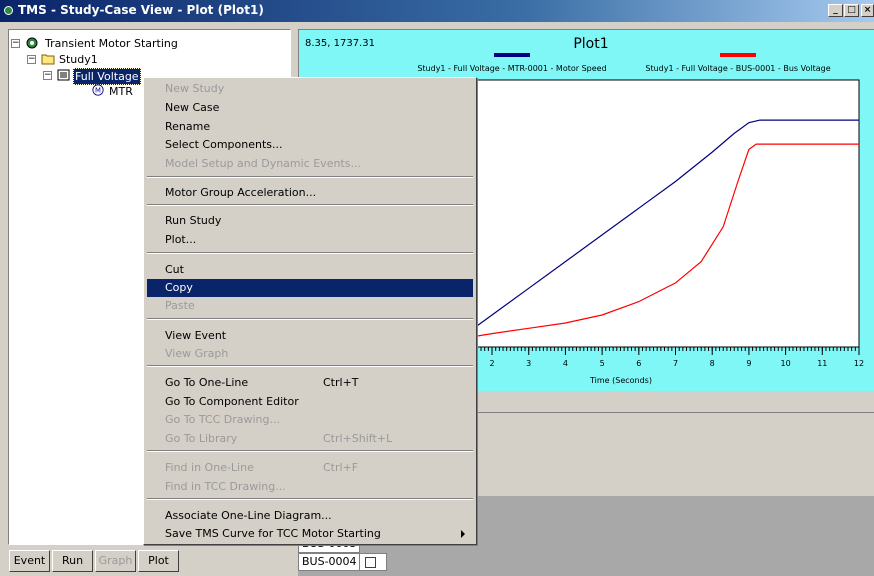 The image size is (874, 576). Describe the element at coordinates (675, 363) in the screenshot. I see `x-tick-label: 7` at that location.